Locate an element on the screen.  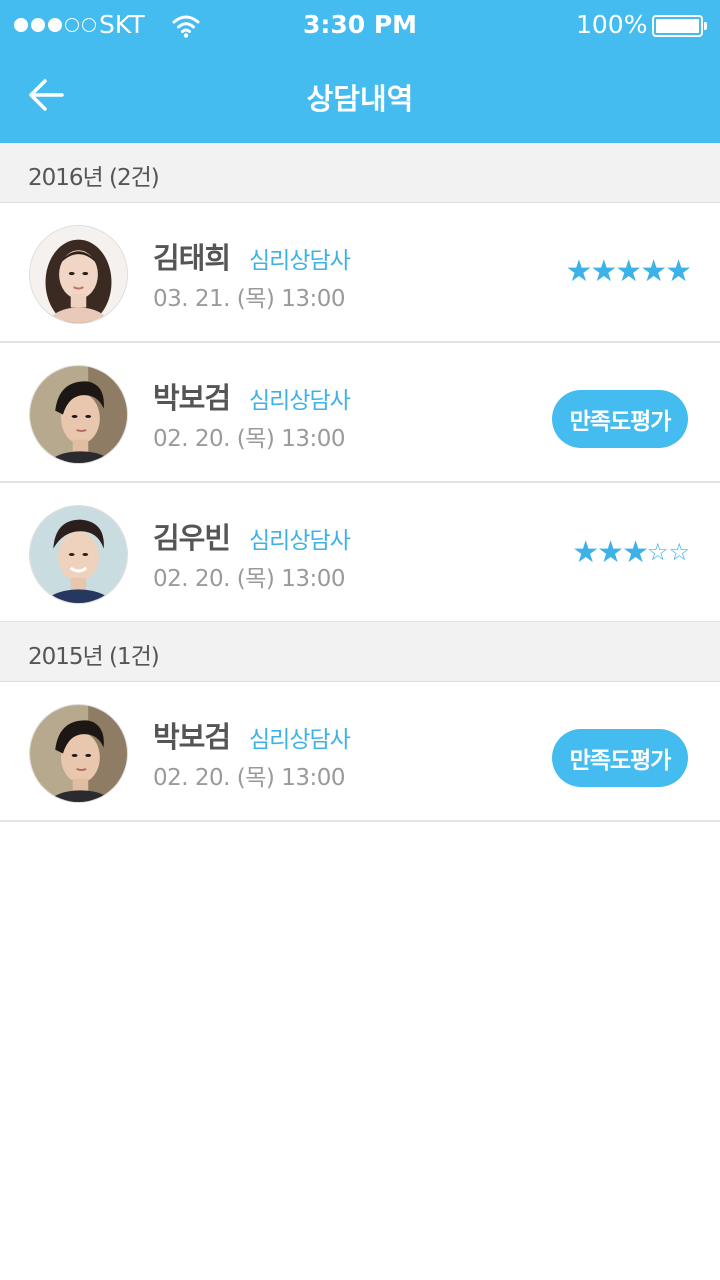
section-header-2016: 2016년 (2건) is located at coordinates (360, 173).